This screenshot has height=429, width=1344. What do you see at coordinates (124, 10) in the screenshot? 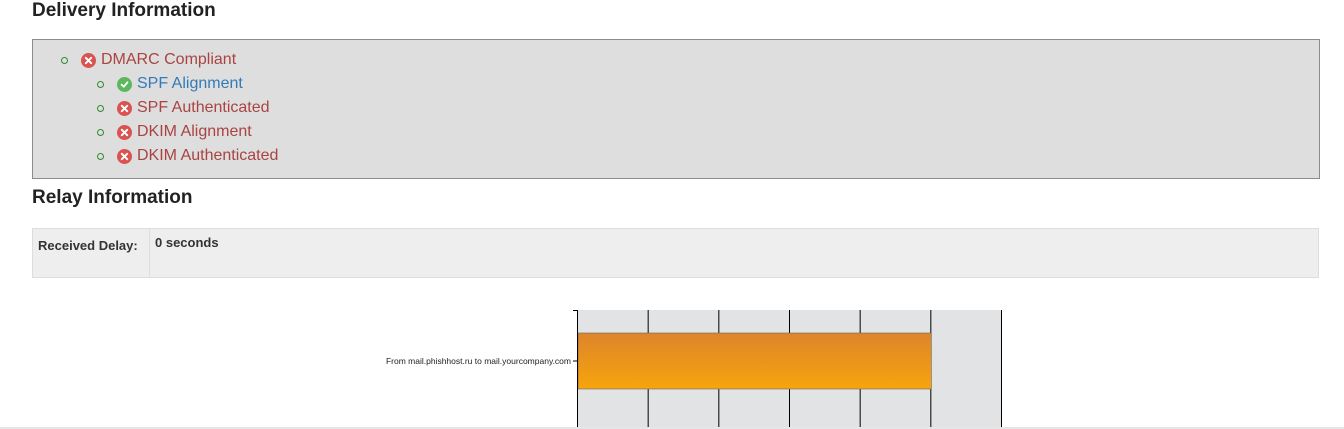
I see `delivery-information-heading: Delivery Information` at bounding box center [124, 10].